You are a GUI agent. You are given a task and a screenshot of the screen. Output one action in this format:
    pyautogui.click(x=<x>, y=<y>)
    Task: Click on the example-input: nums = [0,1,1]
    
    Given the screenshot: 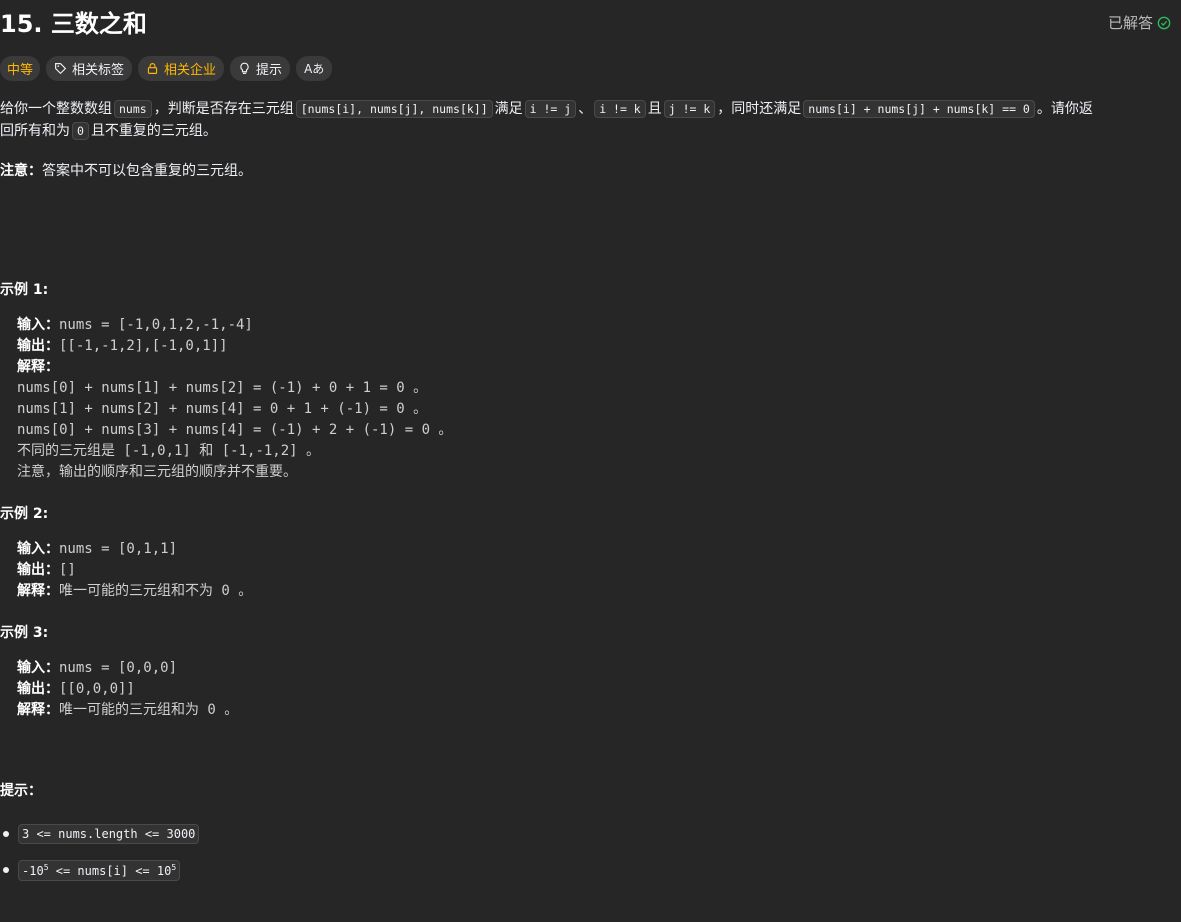 What is the action you would take?
    pyautogui.click(x=118, y=549)
    